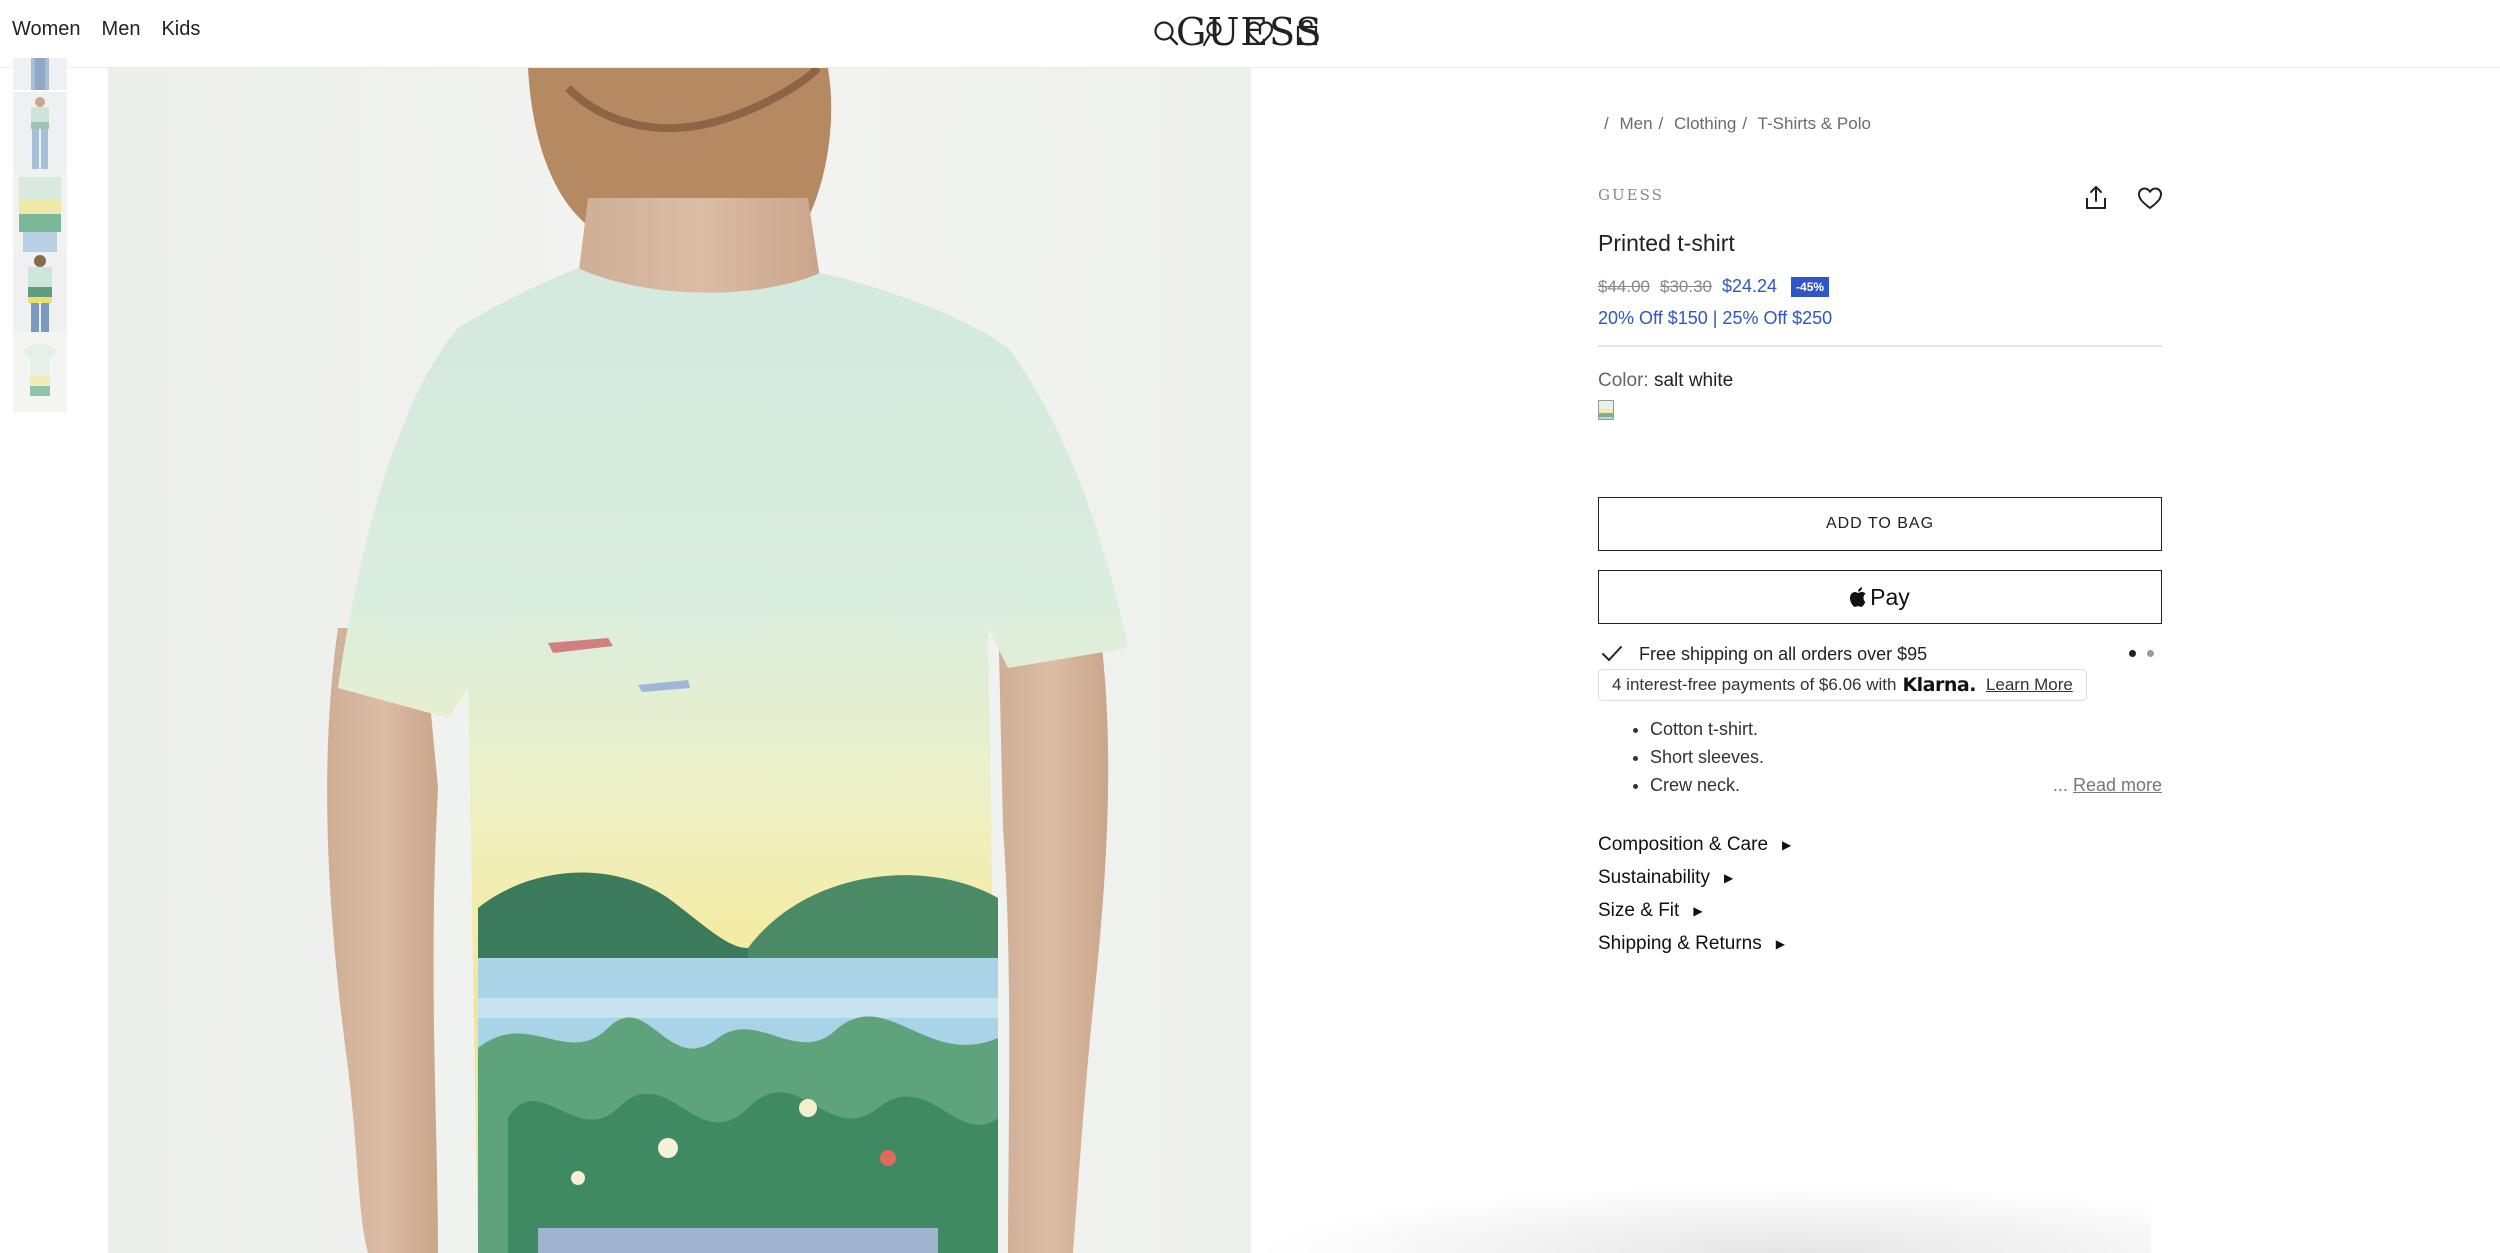 The height and width of the screenshot is (1253, 2500). I want to click on read-more: ... Read more, so click(2107, 785).